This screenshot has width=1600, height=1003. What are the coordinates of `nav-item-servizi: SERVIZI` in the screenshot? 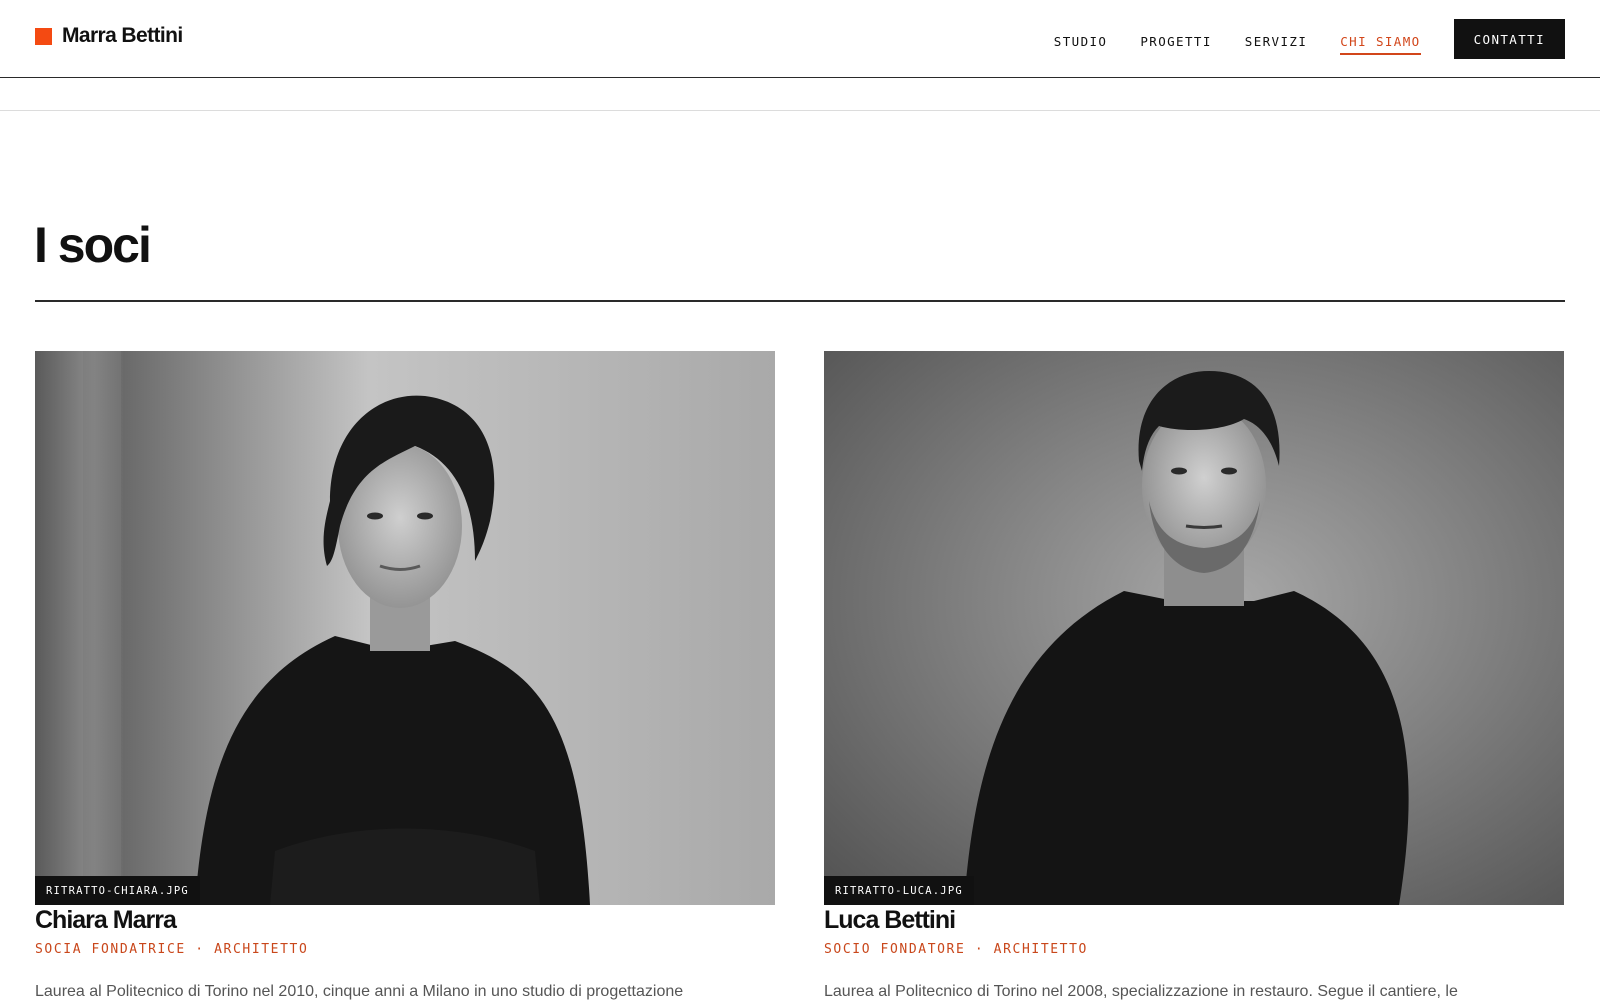 It's located at (1276, 39).